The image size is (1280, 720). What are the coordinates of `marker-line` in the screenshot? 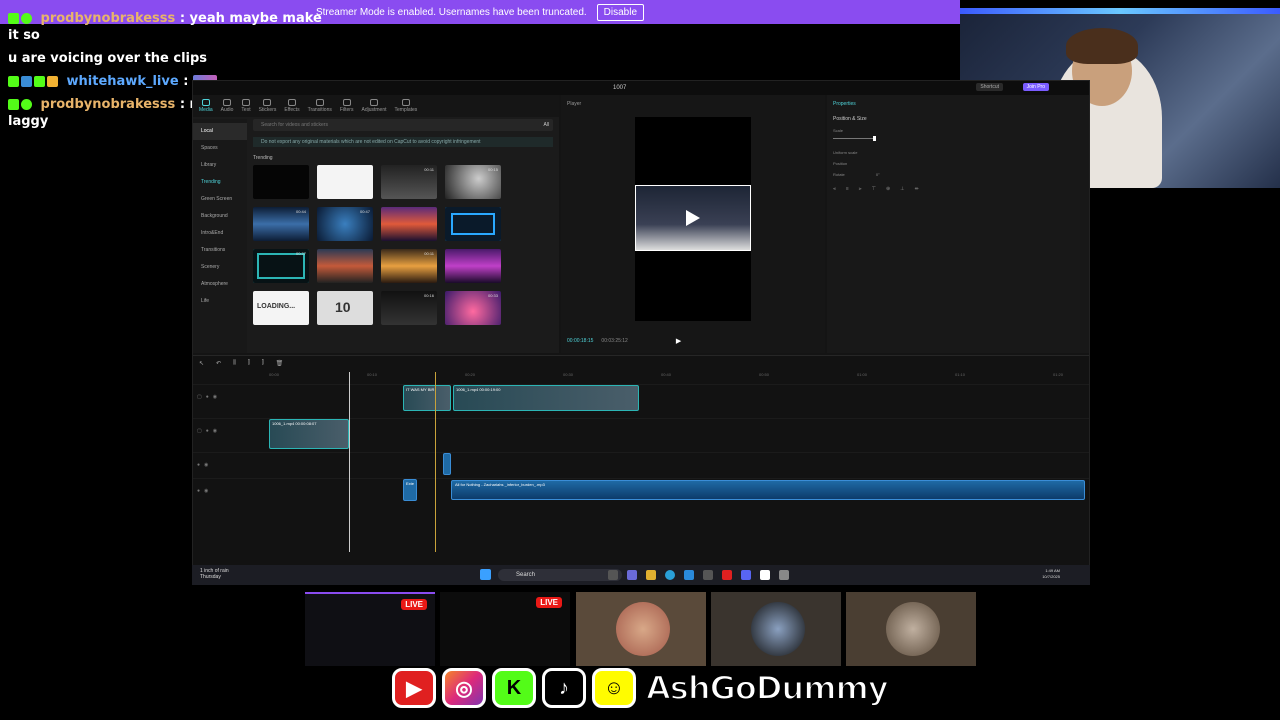 It's located at (435, 462).